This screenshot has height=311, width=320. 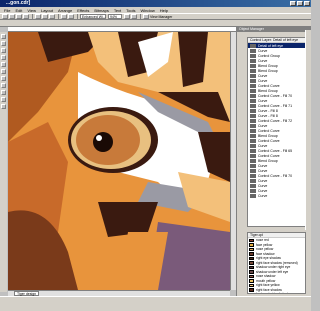 I want to click on object-label: Curve - Fill 8, so click(x=268, y=115).